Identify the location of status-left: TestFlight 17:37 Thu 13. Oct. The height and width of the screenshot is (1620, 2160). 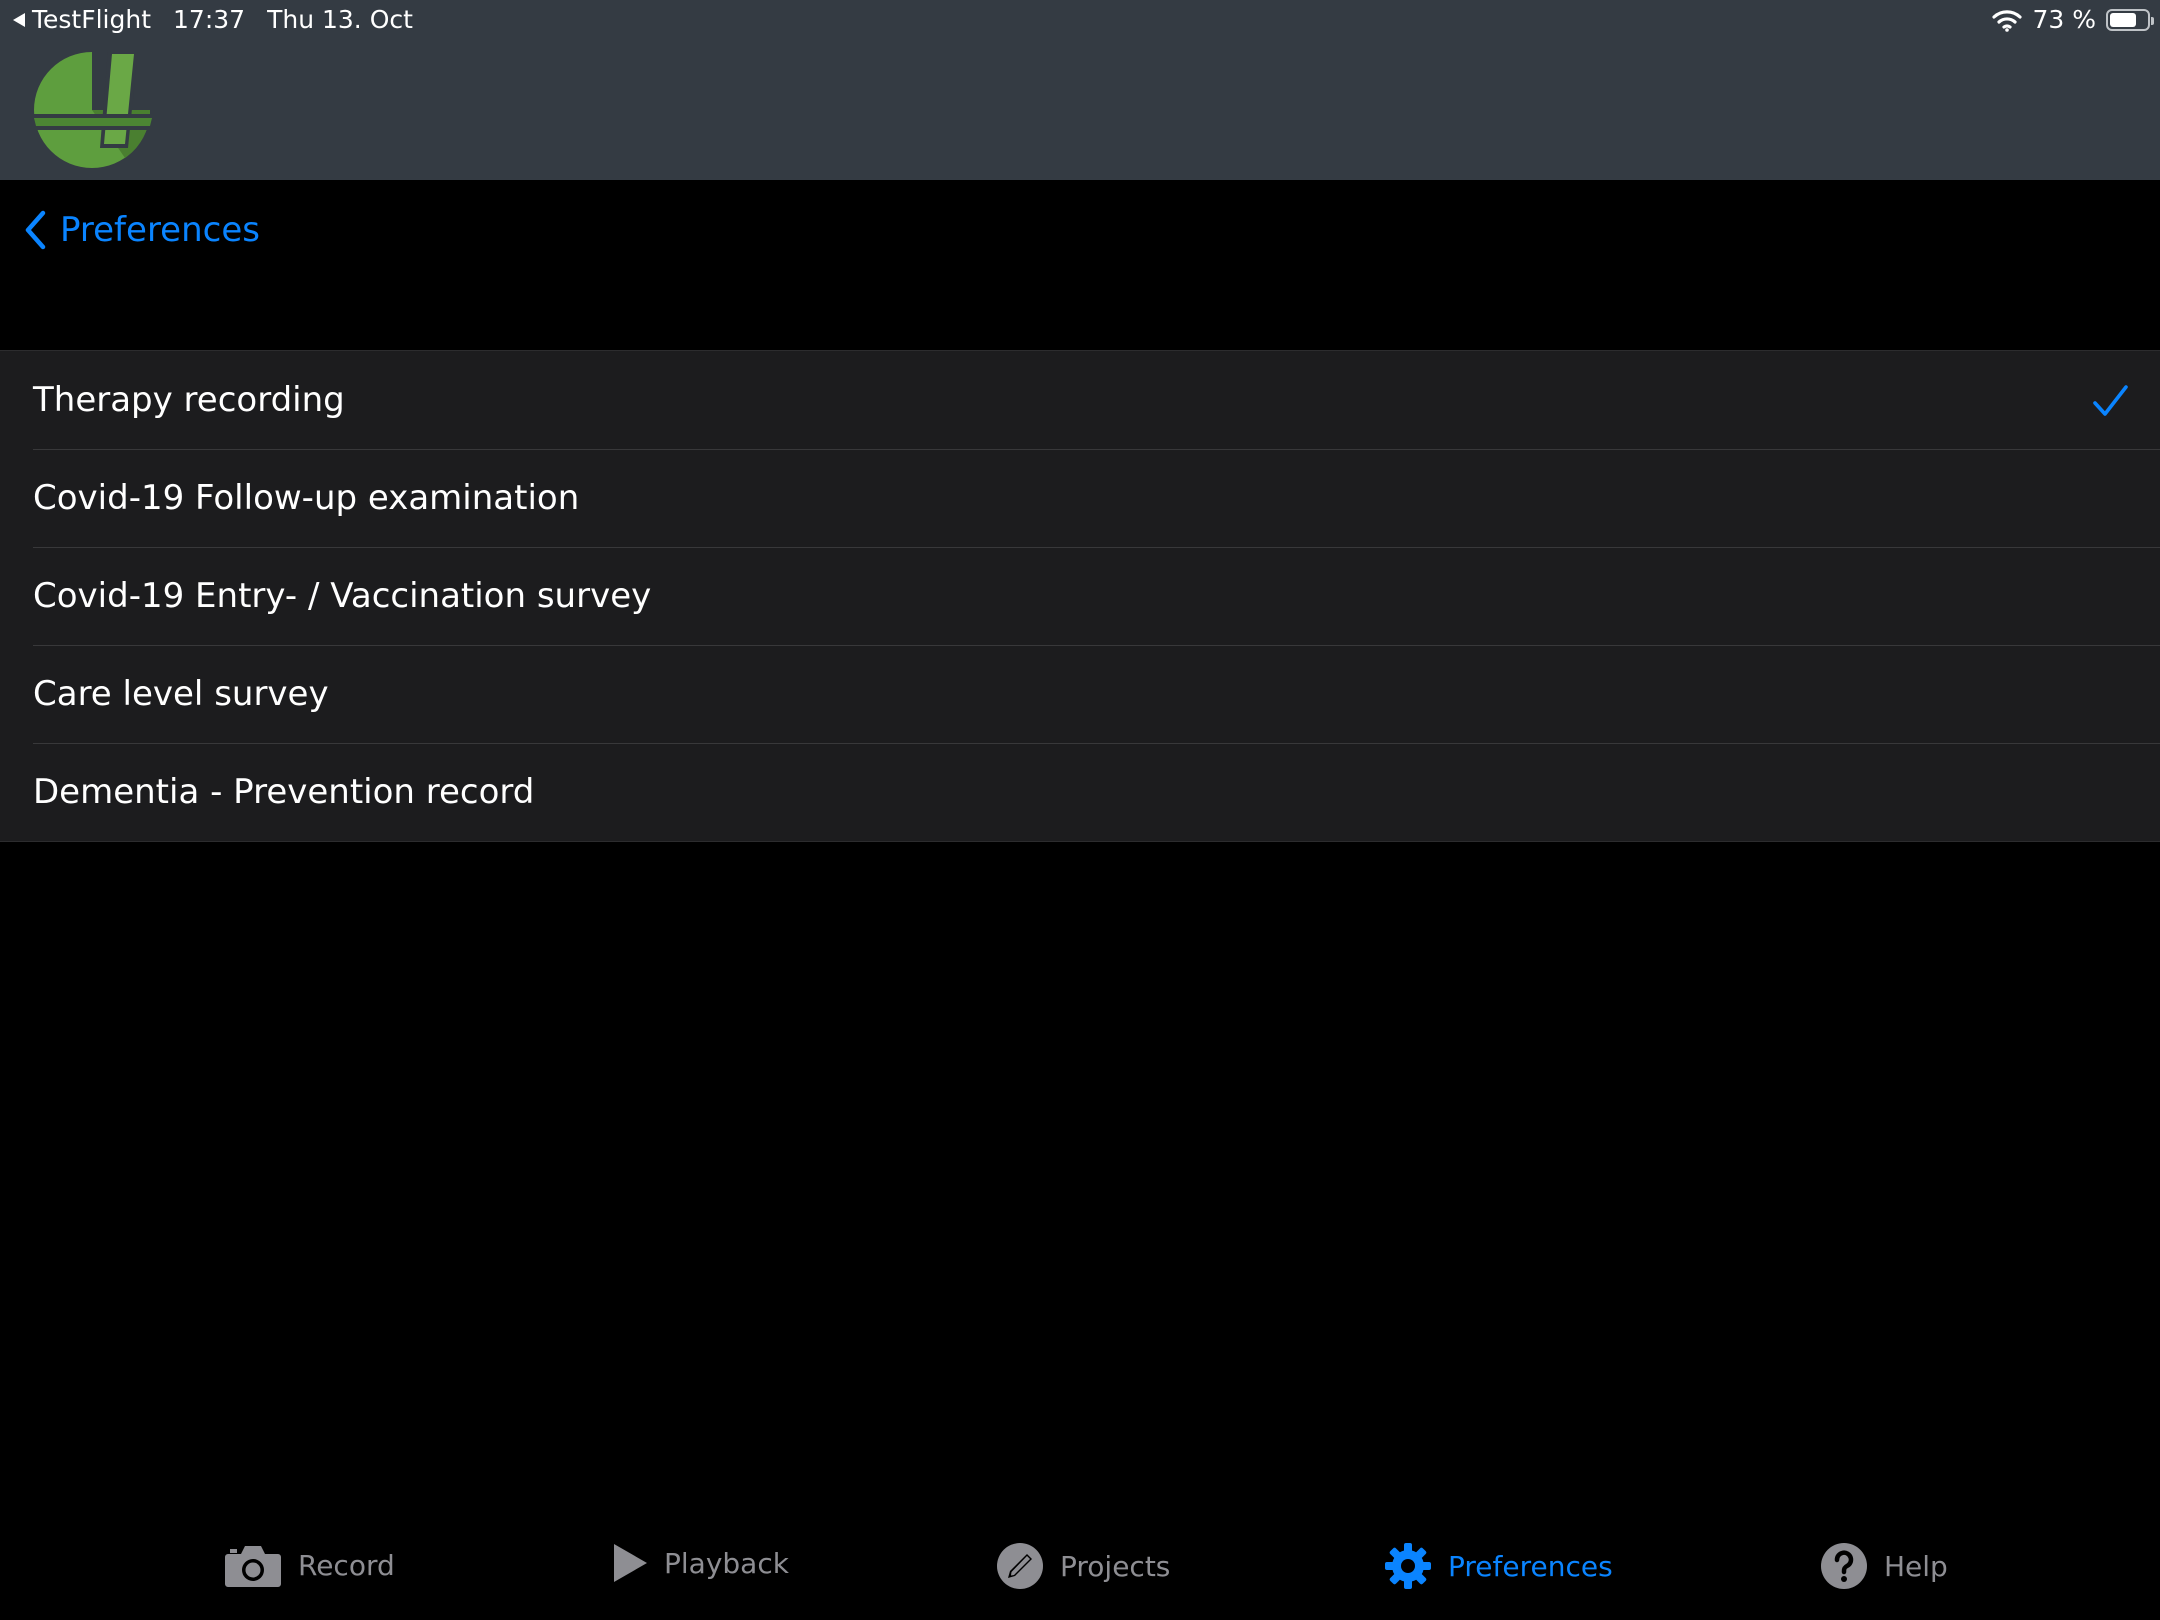
(212, 19).